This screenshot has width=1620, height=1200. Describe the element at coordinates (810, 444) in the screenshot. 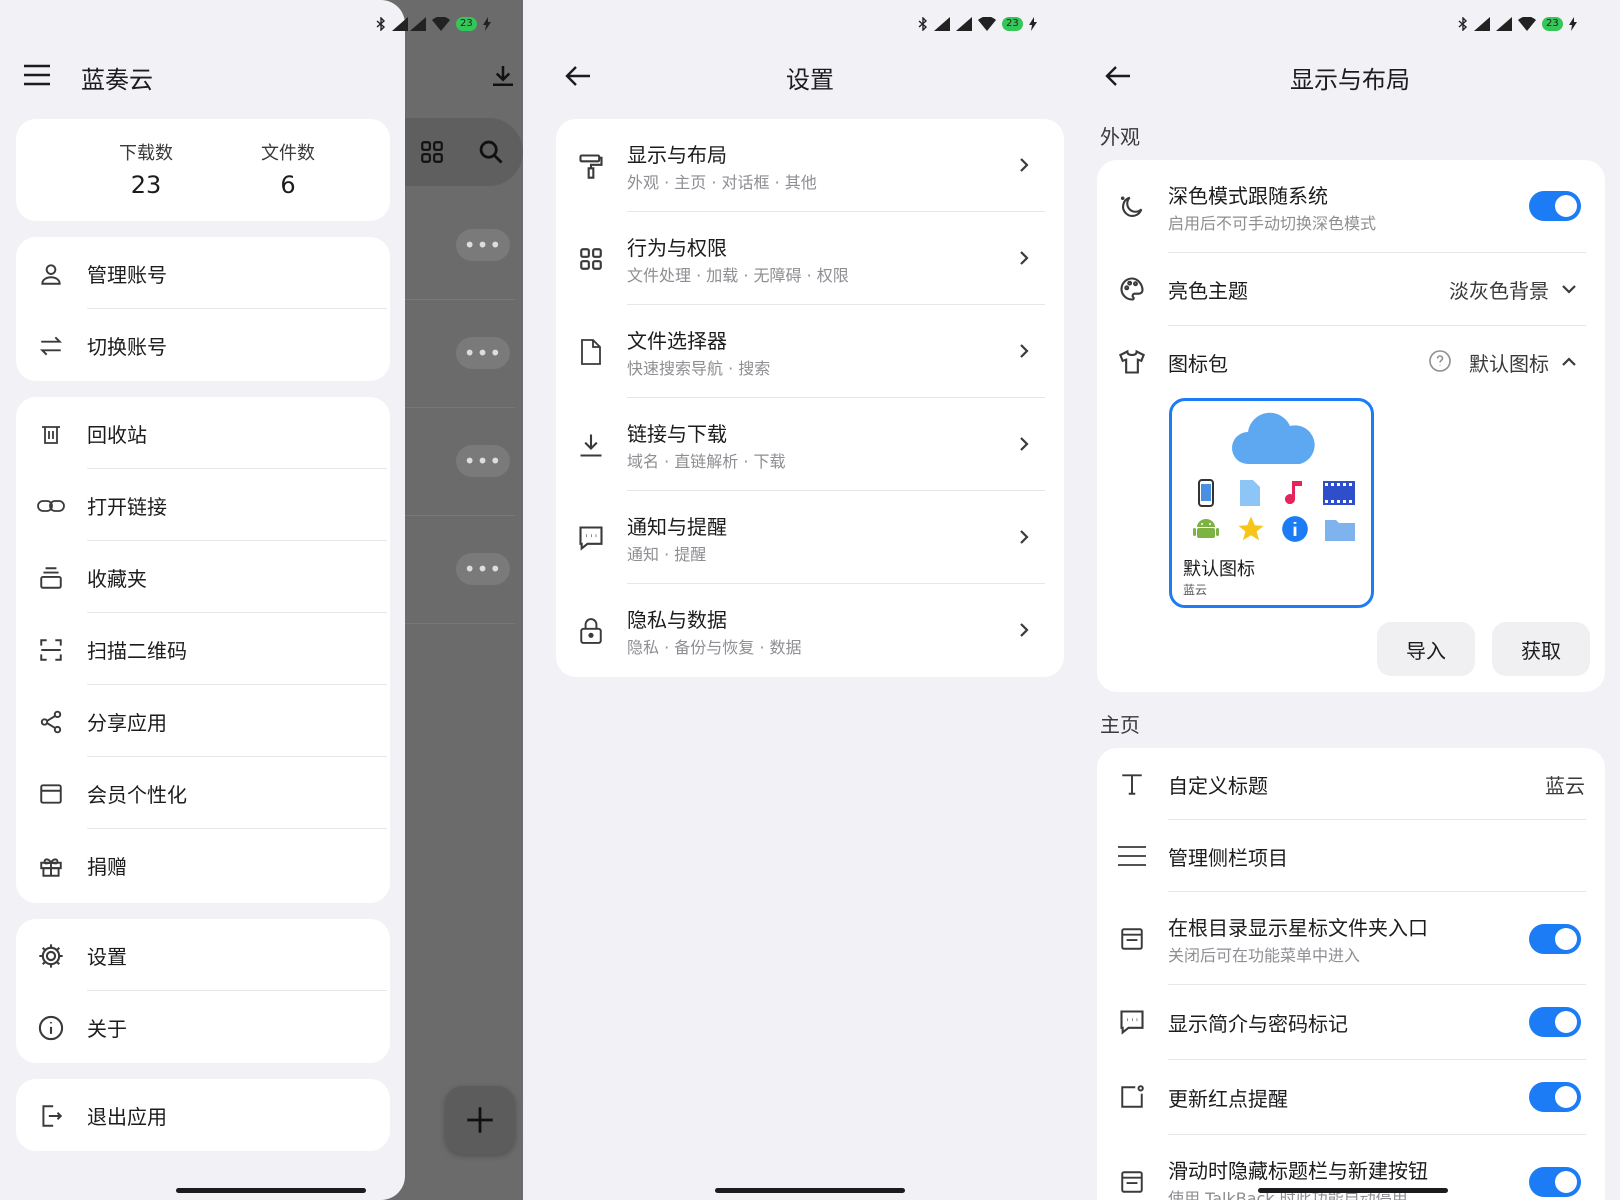

I see `settings-item-link-download: 链接与下载 域名 · 直链解析 · 下载` at that location.